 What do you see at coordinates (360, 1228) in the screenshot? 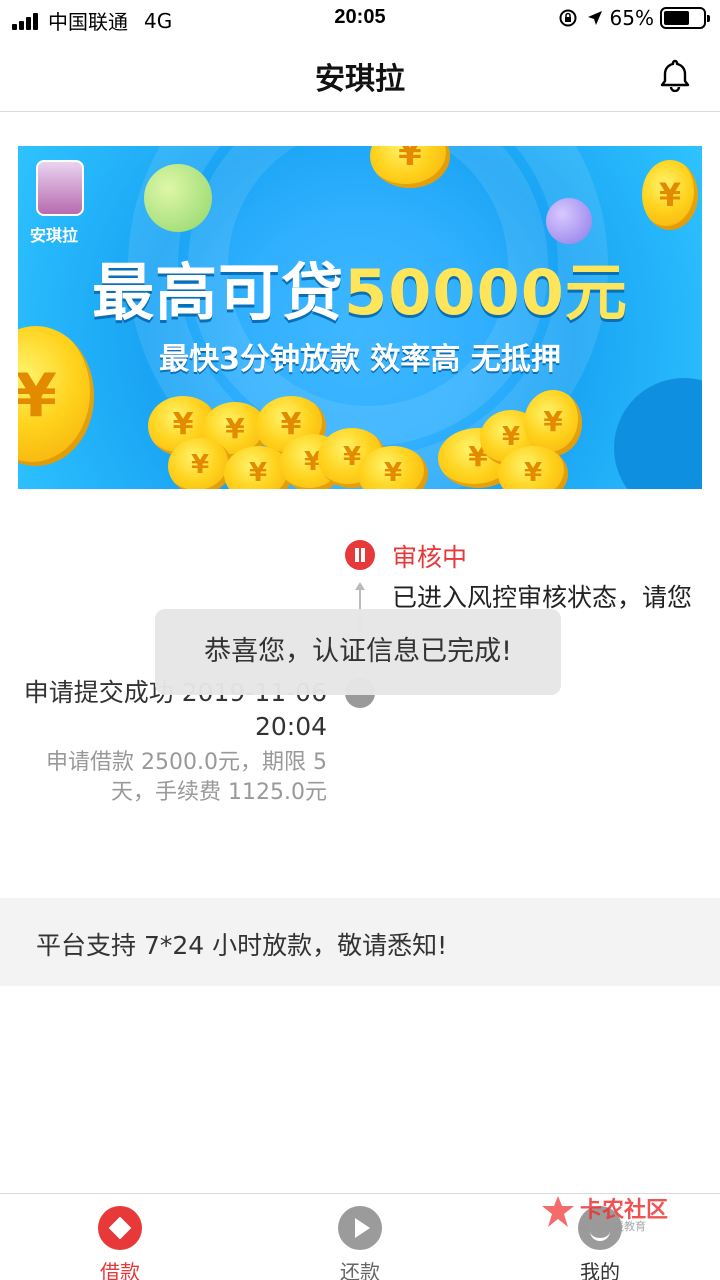
I see `play-icon` at bounding box center [360, 1228].